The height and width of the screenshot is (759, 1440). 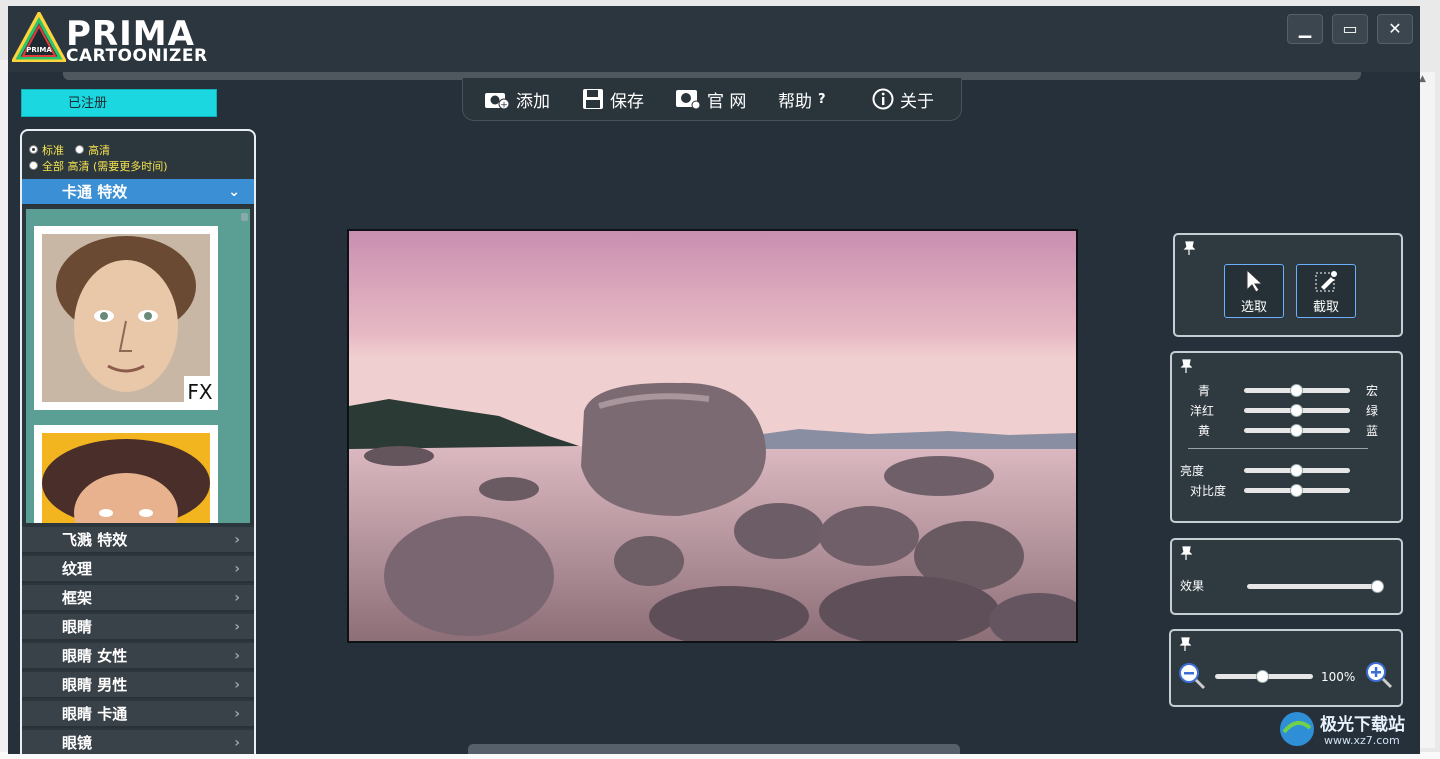 I want to click on cyan-red-knob, so click(x=1296, y=390).